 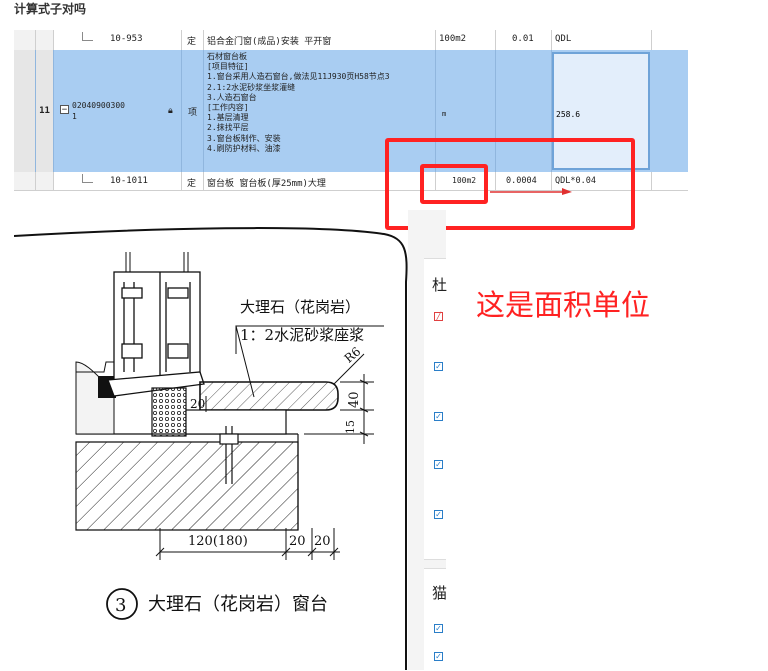 I want to click on dim-20-b: 20, so click(x=322, y=541).